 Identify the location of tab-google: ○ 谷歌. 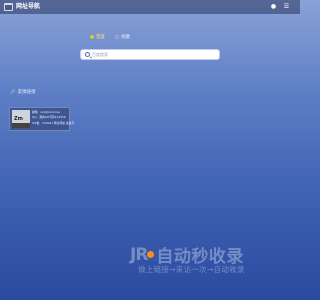
(122, 38).